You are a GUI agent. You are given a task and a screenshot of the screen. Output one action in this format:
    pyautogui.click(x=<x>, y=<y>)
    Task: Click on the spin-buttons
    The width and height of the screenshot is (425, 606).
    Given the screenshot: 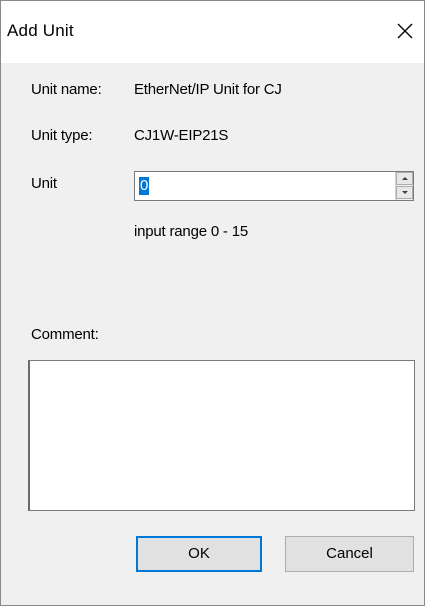 What is the action you would take?
    pyautogui.click(x=404, y=186)
    